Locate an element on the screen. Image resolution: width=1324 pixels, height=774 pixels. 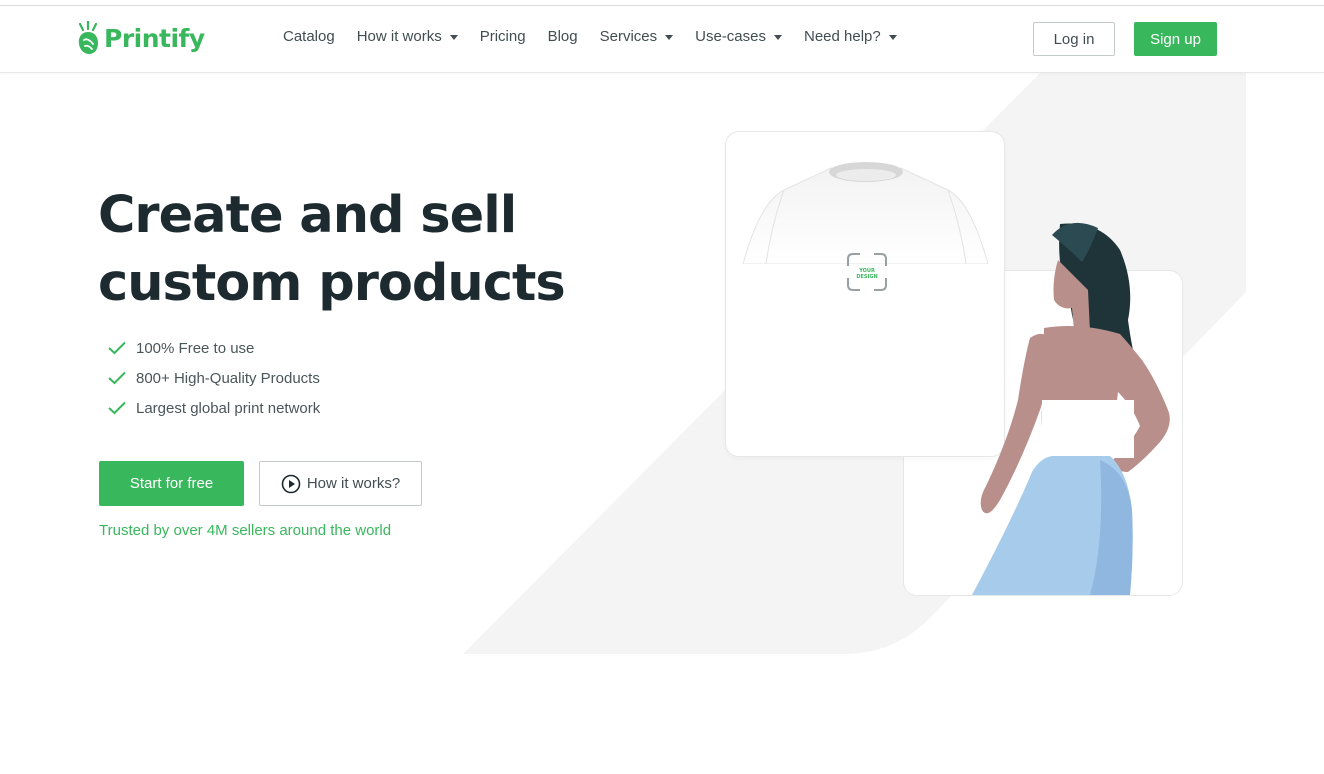
printify-logo-icon is located at coordinates (88, 37).